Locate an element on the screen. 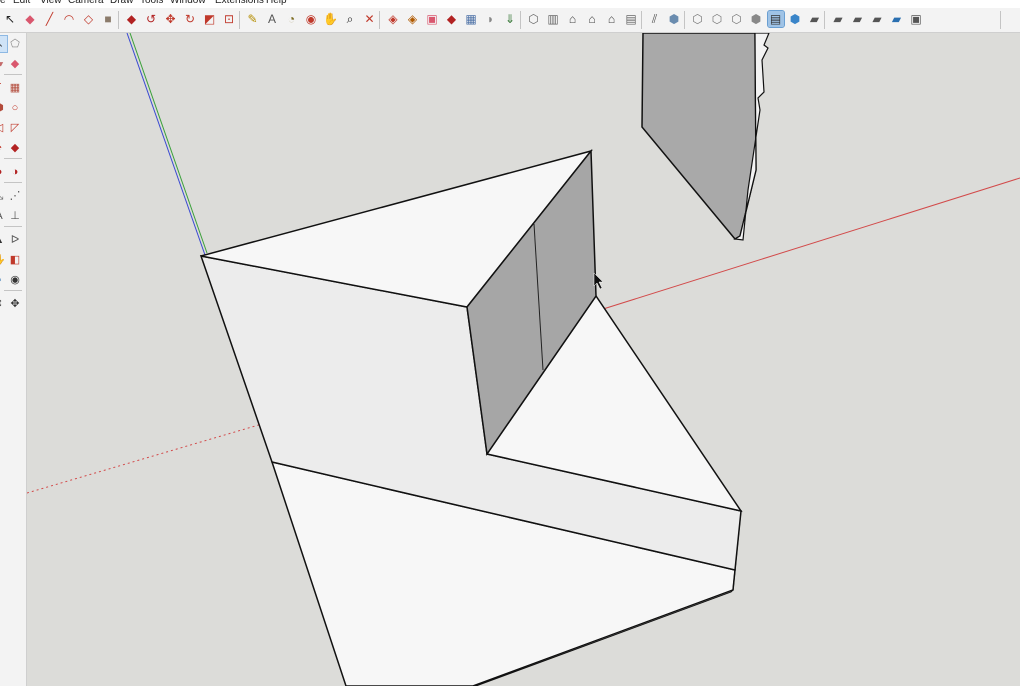 The width and height of the screenshot is (1020, 686). tape-tool-icon: ⤡ is located at coordinates (3, 196).